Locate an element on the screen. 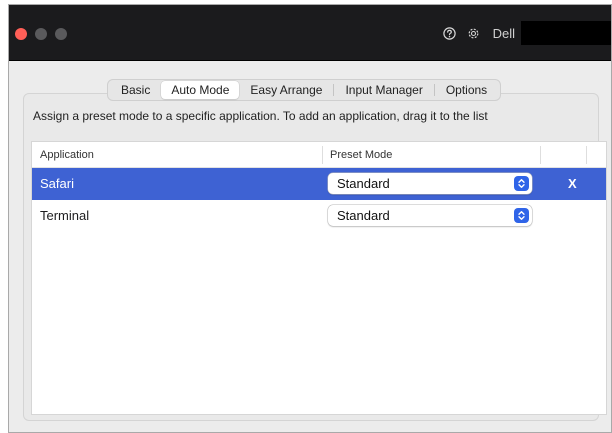  brand-label: Dell is located at coordinates (503, 33).